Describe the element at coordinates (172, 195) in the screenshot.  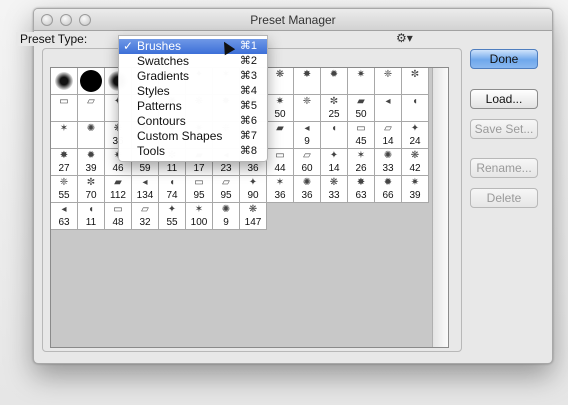
I see `brush-size-label: 74` at that location.